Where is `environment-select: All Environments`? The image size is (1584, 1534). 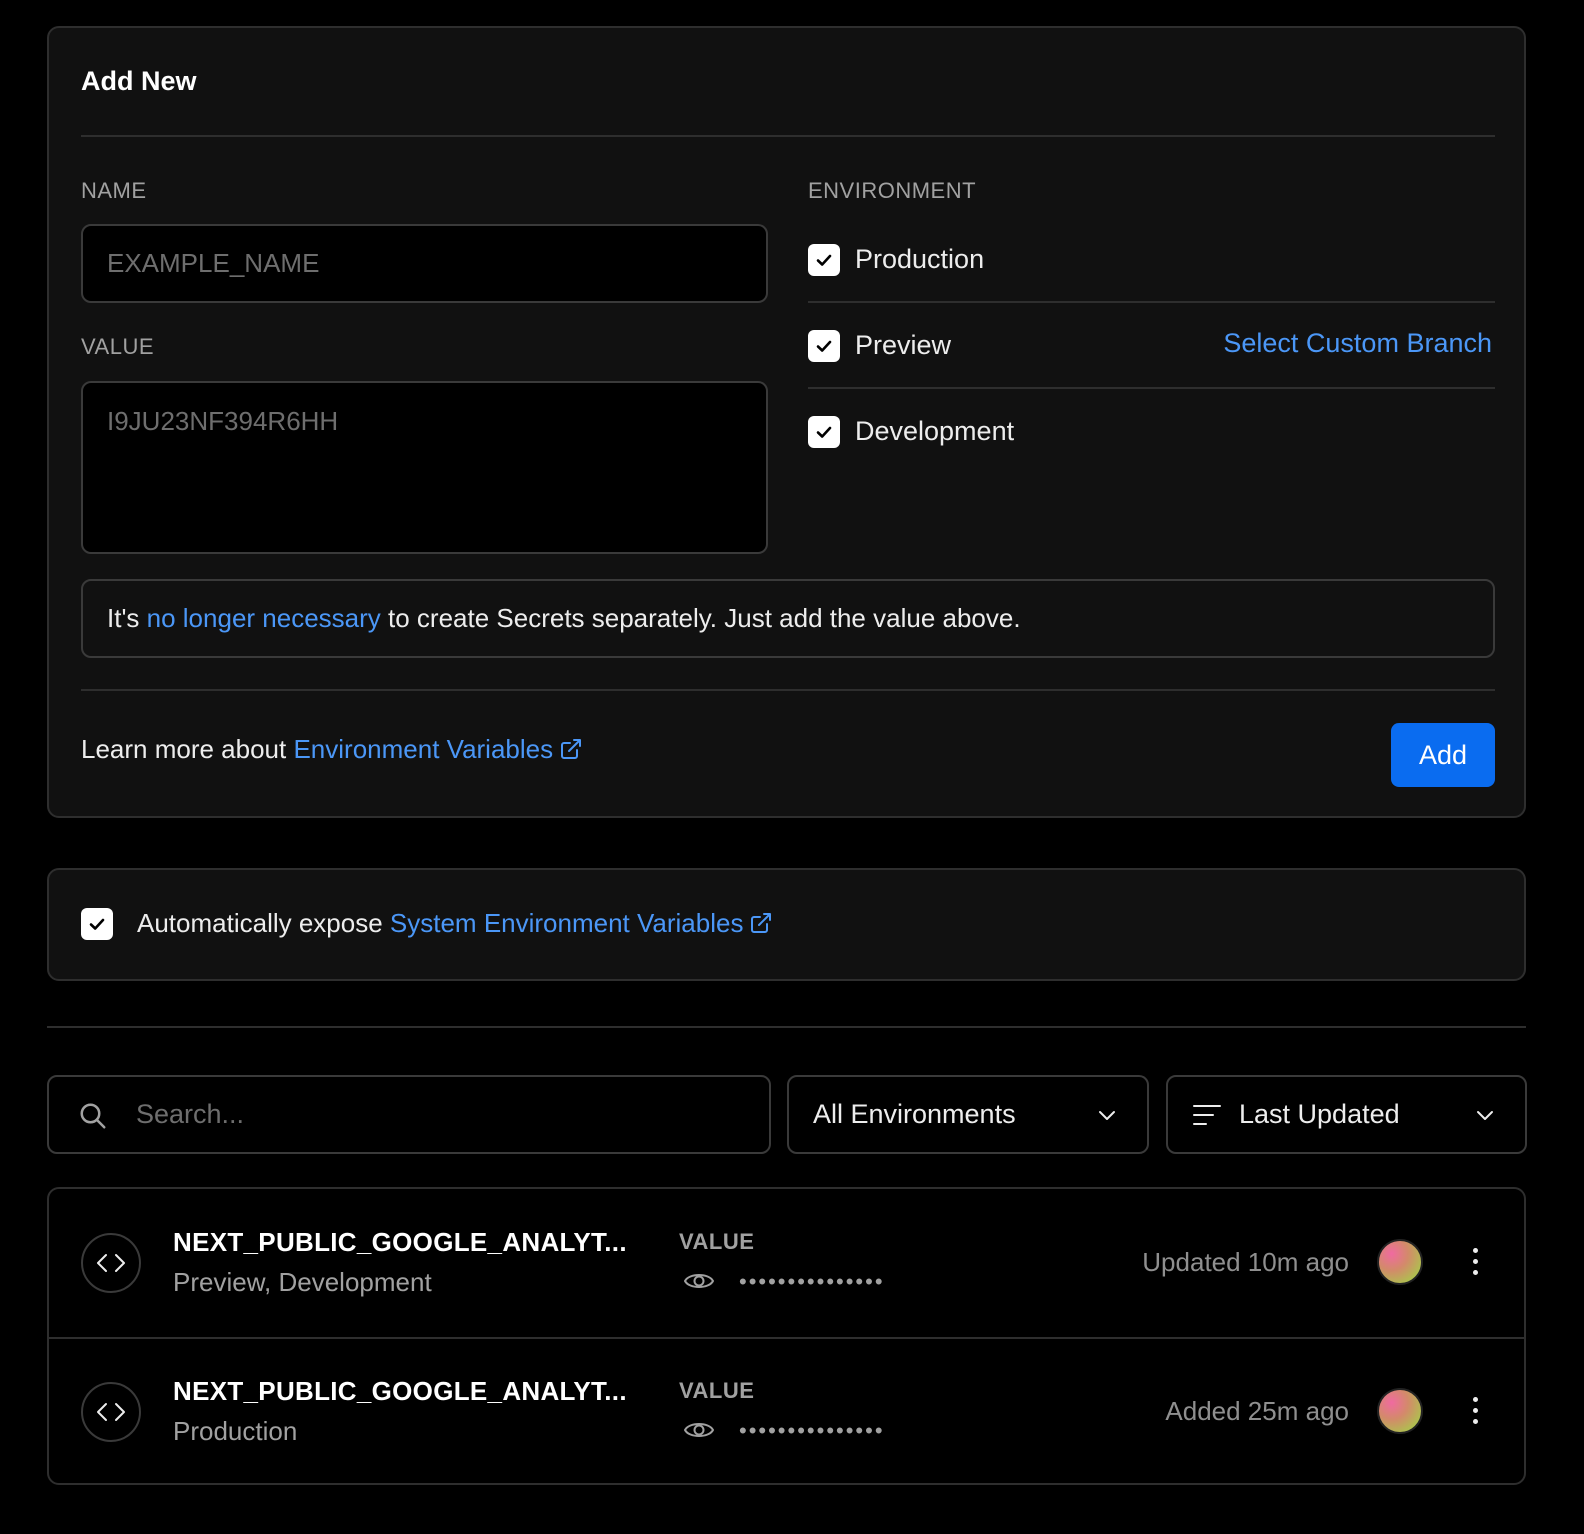 environment-select: All Environments is located at coordinates (968, 1114).